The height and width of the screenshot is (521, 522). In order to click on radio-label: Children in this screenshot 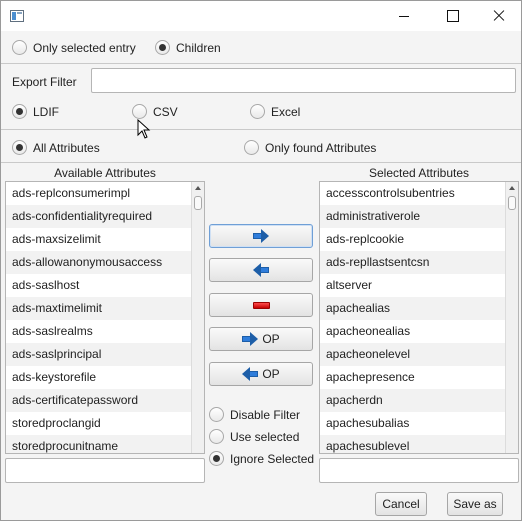, I will do `click(198, 47)`.